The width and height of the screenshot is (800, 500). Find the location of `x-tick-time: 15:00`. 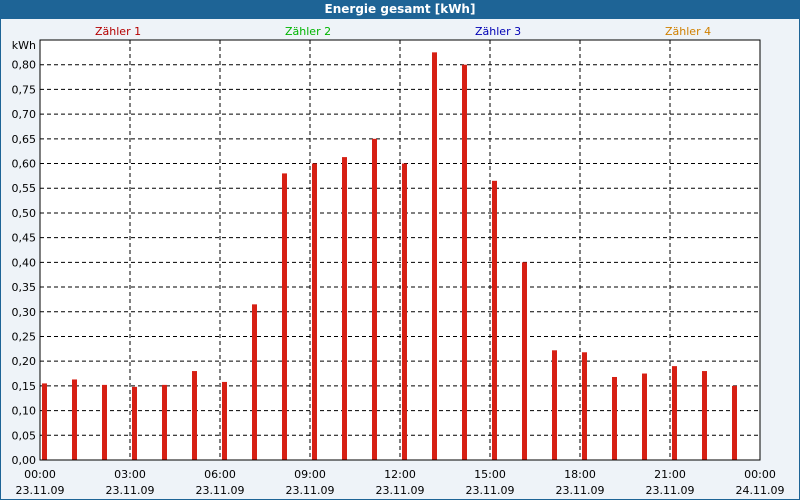

x-tick-time: 15:00 is located at coordinates (490, 474).